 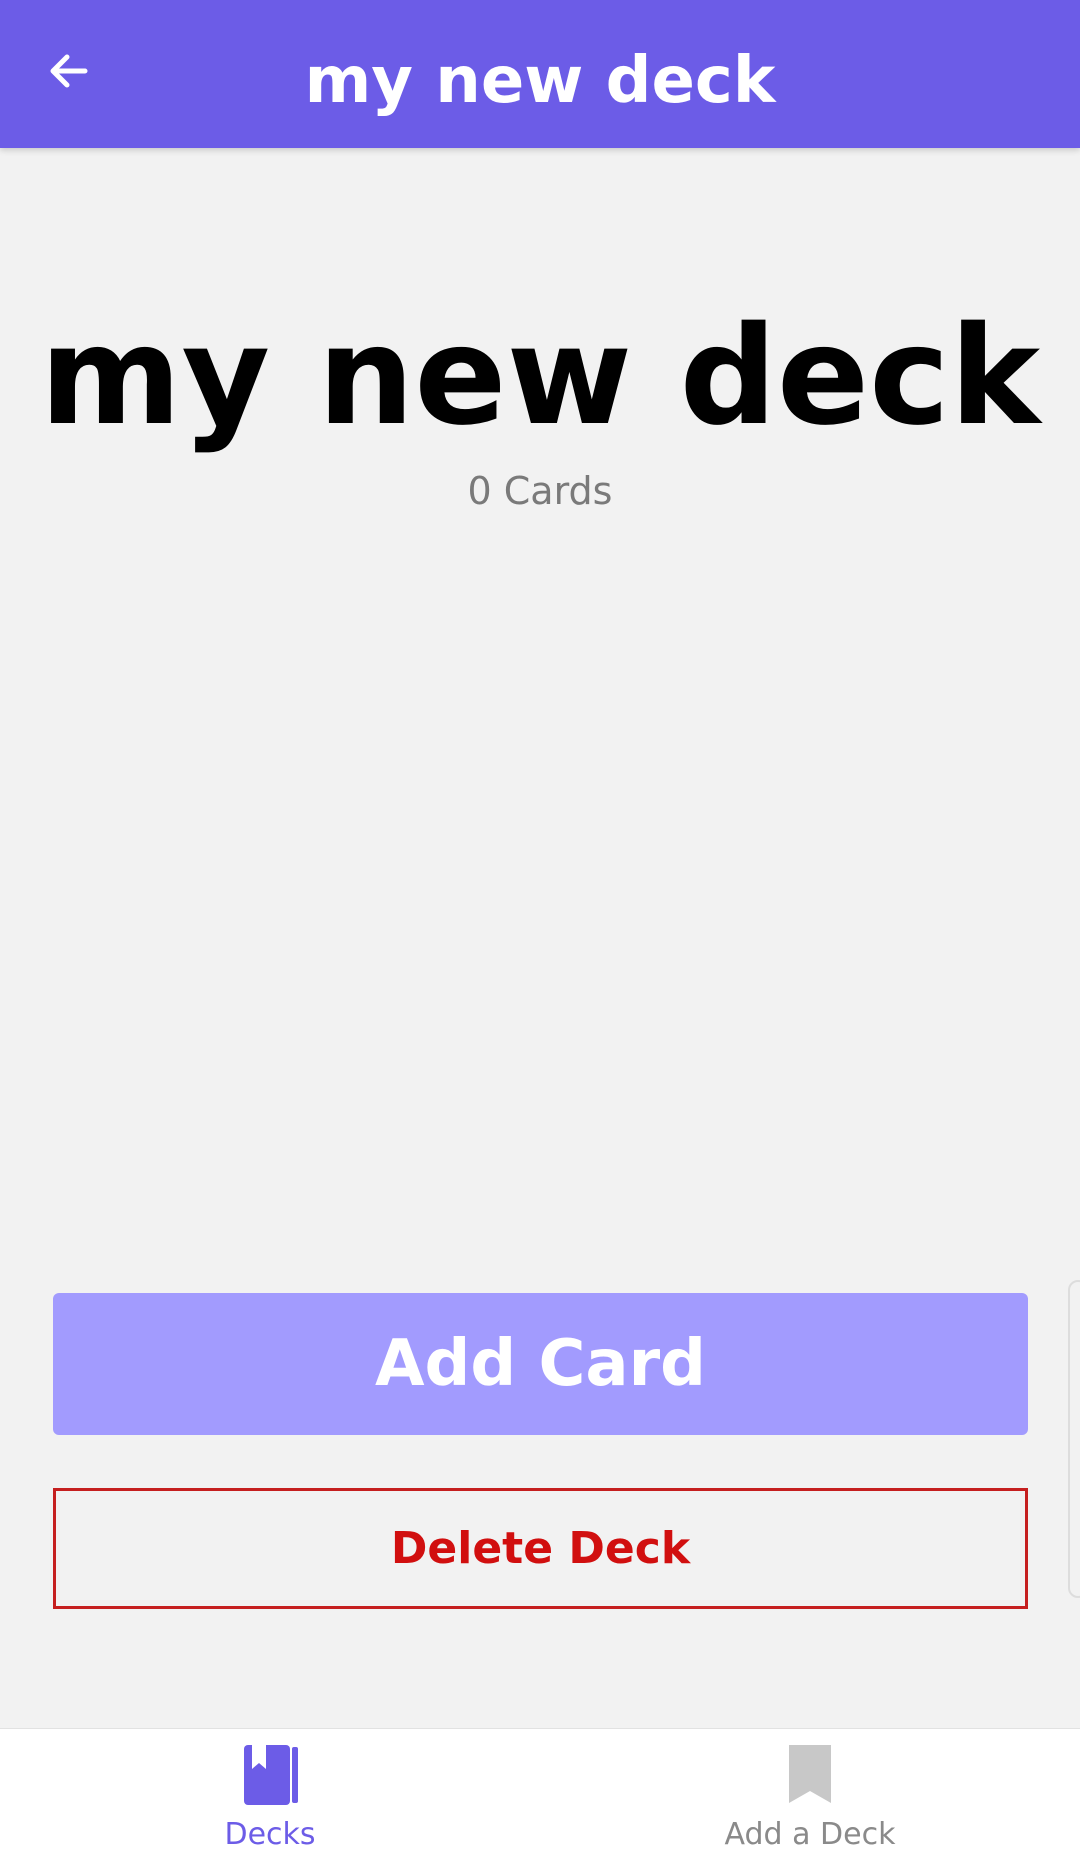 I want to click on tab-decks: Decks, so click(x=270, y=1794).